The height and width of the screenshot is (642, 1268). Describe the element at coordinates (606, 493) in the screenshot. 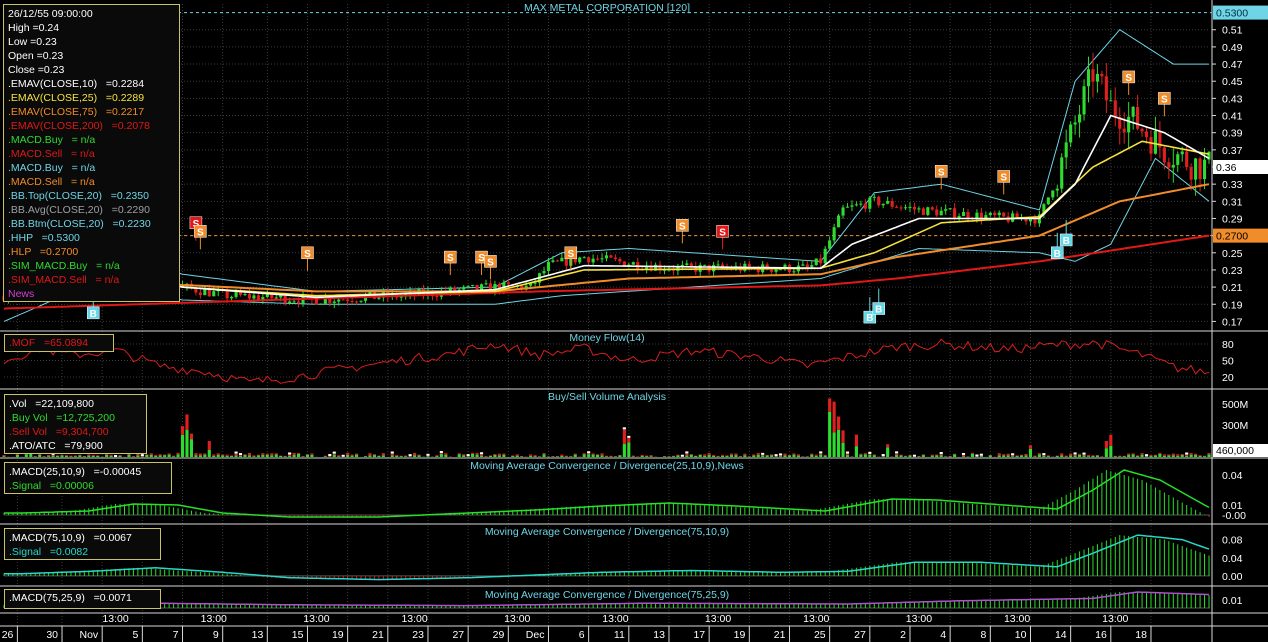

I see `macd1-panel` at that location.